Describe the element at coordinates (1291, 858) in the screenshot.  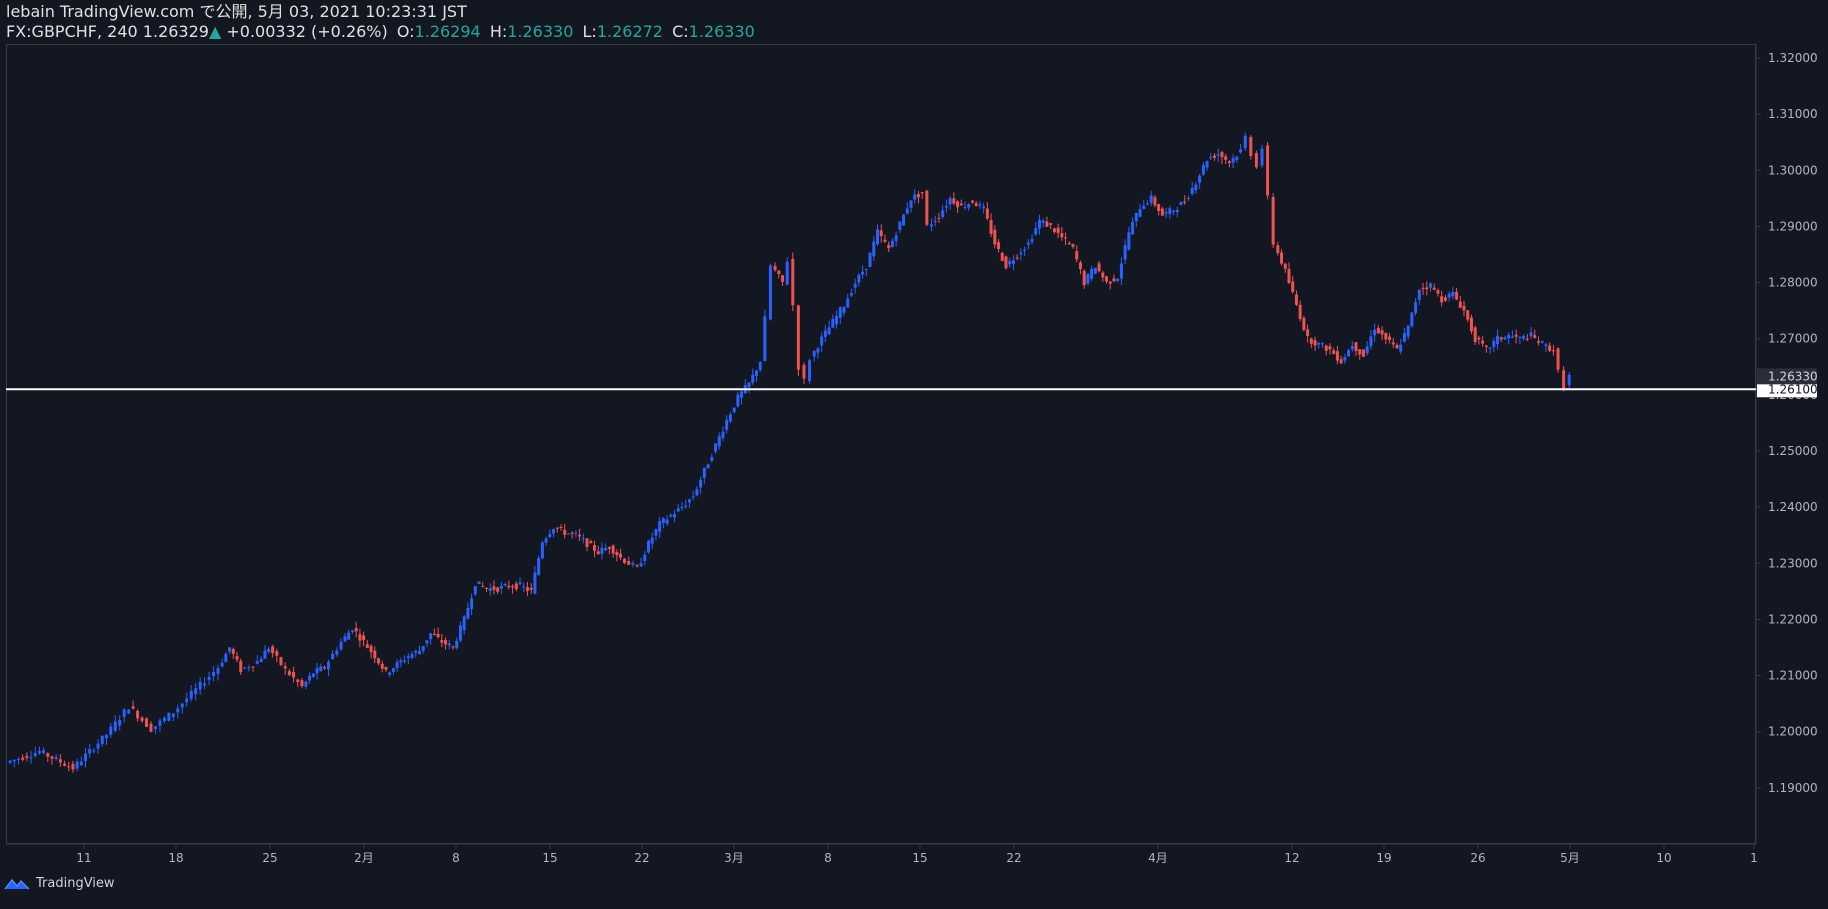
I see `x-tick-label: 12` at that location.